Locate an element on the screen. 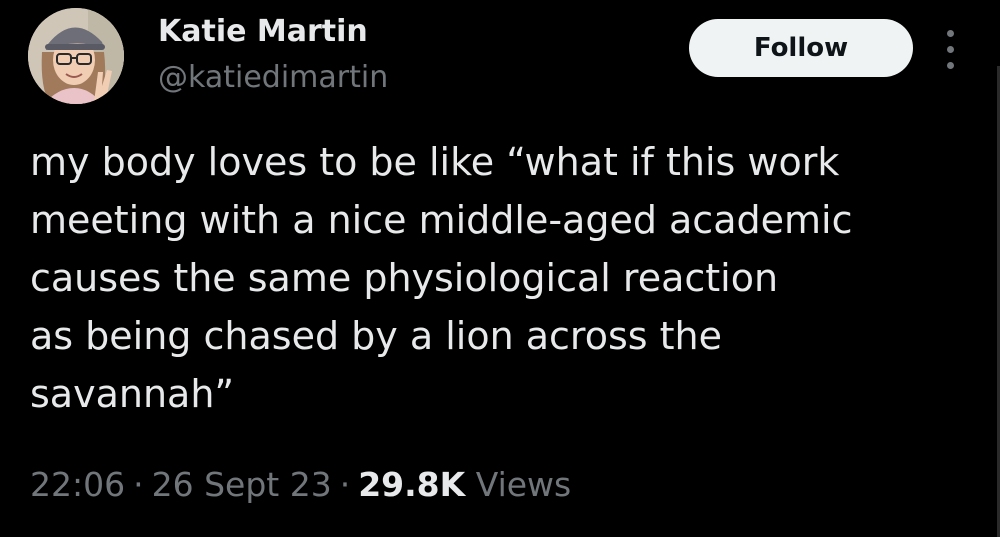 The width and height of the screenshot is (1000, 537). tweet-text-line: savannah” is located at coordinates (132, 394).